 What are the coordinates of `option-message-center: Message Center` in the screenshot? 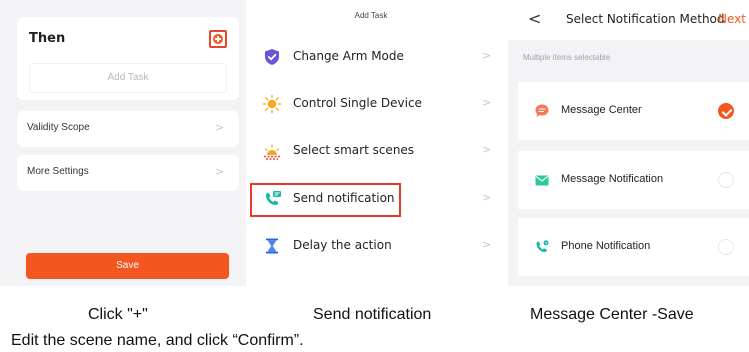 It's located at (633, 111).